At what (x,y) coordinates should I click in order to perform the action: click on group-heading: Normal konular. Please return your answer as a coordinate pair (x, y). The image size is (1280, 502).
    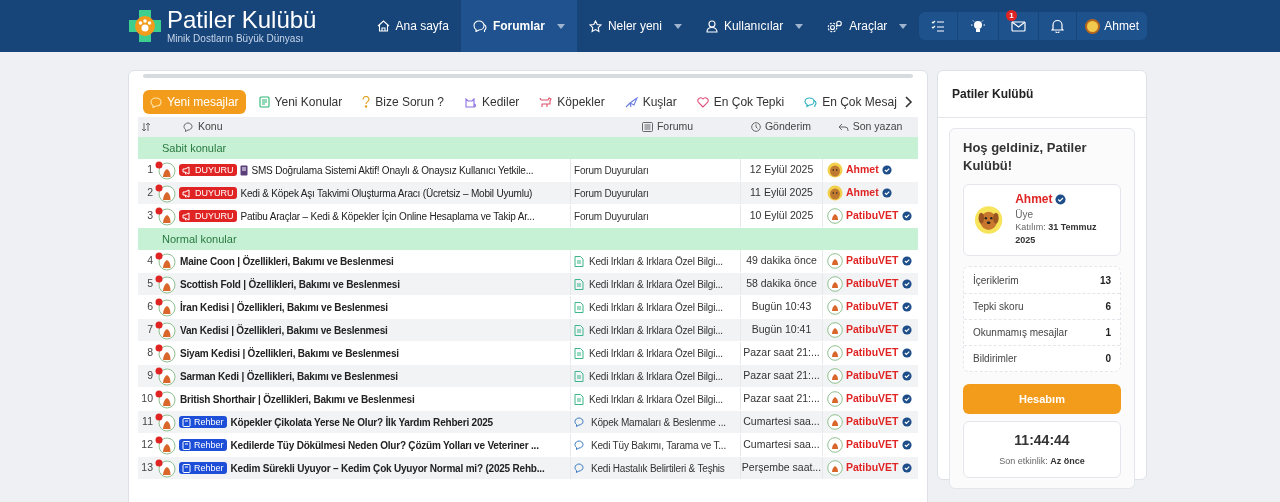
    Looking at the image, I should click on (528, 239).